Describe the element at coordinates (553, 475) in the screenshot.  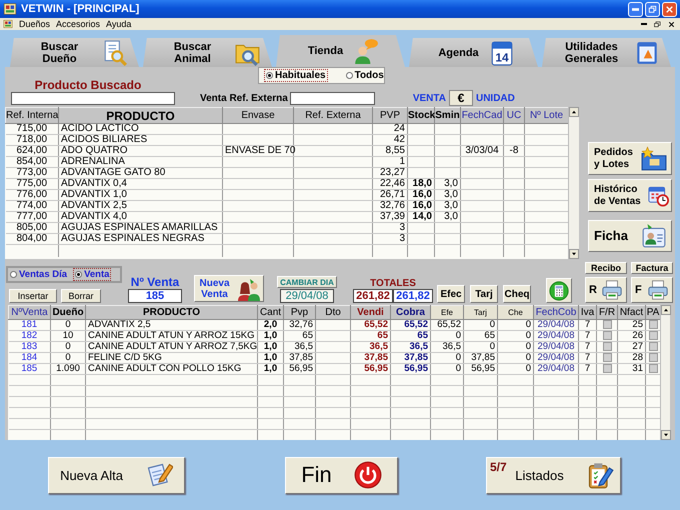
I see `bottom-button: 5/7 Listados` at that location.